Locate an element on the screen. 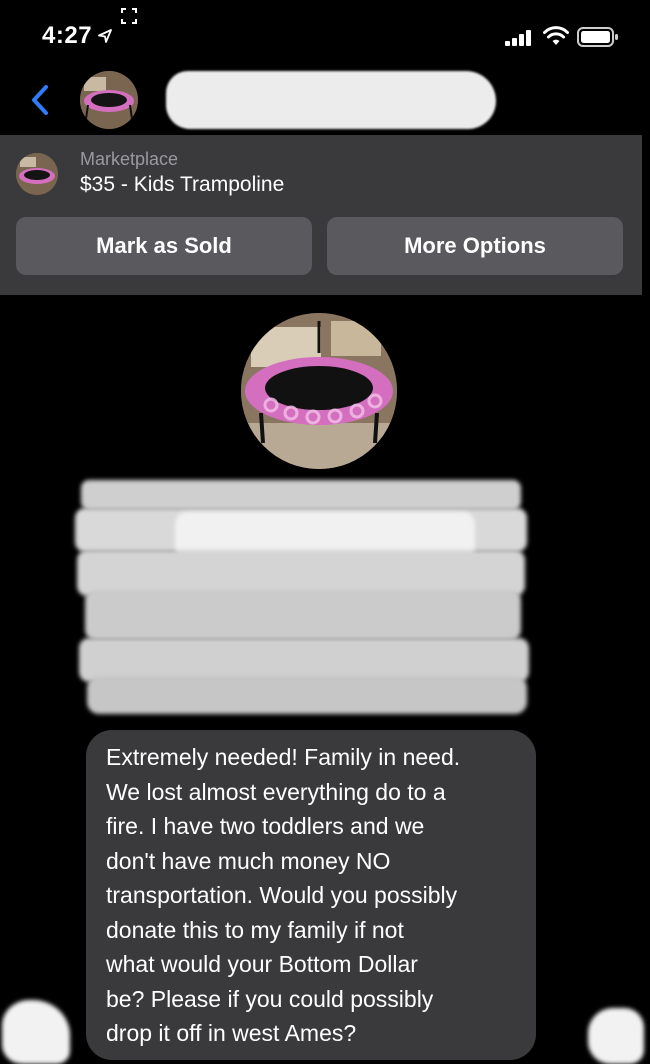 The image size is (650, 1064). back-chevron-icon is located at coordinates (40, 100).